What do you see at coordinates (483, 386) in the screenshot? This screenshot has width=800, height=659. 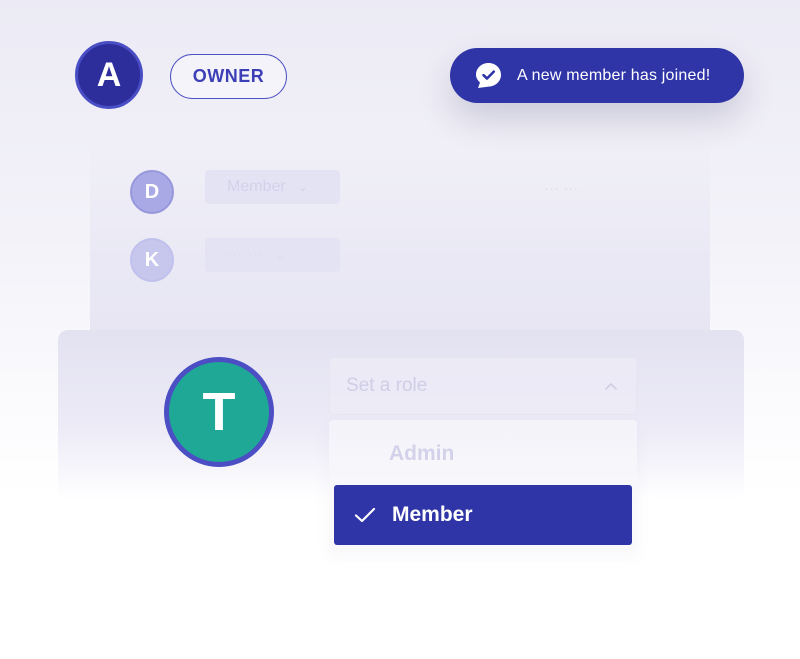 I see `role-select: Set a role` at bounding box center [483, 386].